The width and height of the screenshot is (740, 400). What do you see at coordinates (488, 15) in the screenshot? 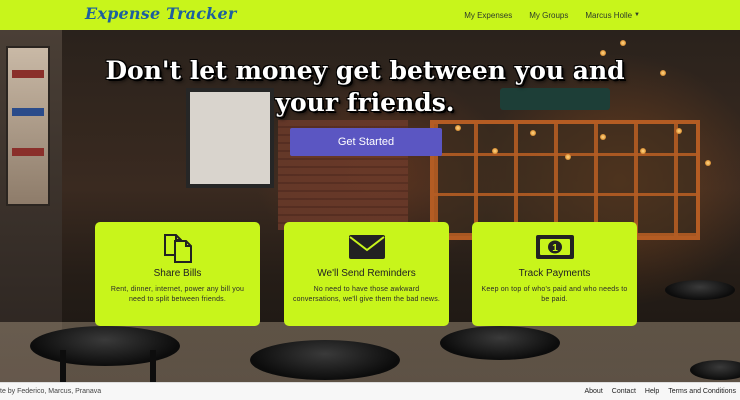
I see `nav-my-expenses: My Expenses` at bounding box center [488, 15].